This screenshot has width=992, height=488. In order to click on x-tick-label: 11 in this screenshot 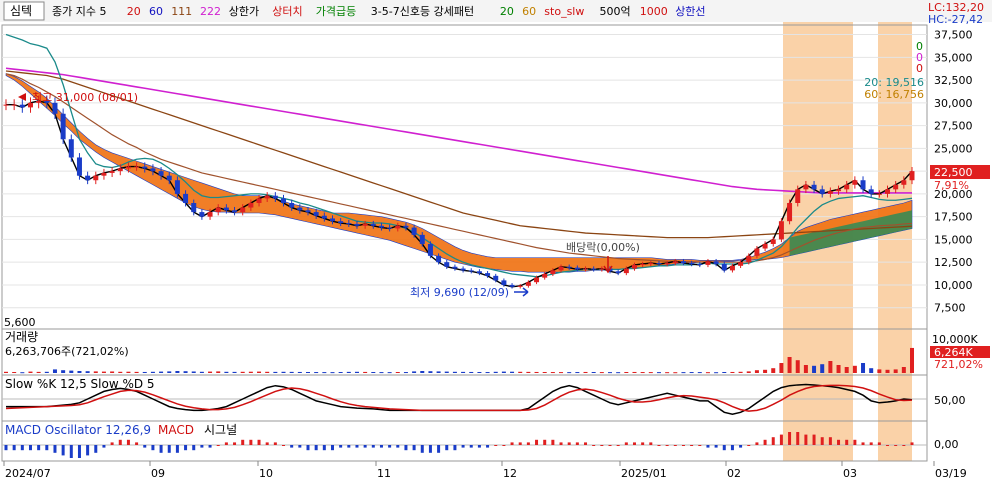, I will do `click(384, 473)`.